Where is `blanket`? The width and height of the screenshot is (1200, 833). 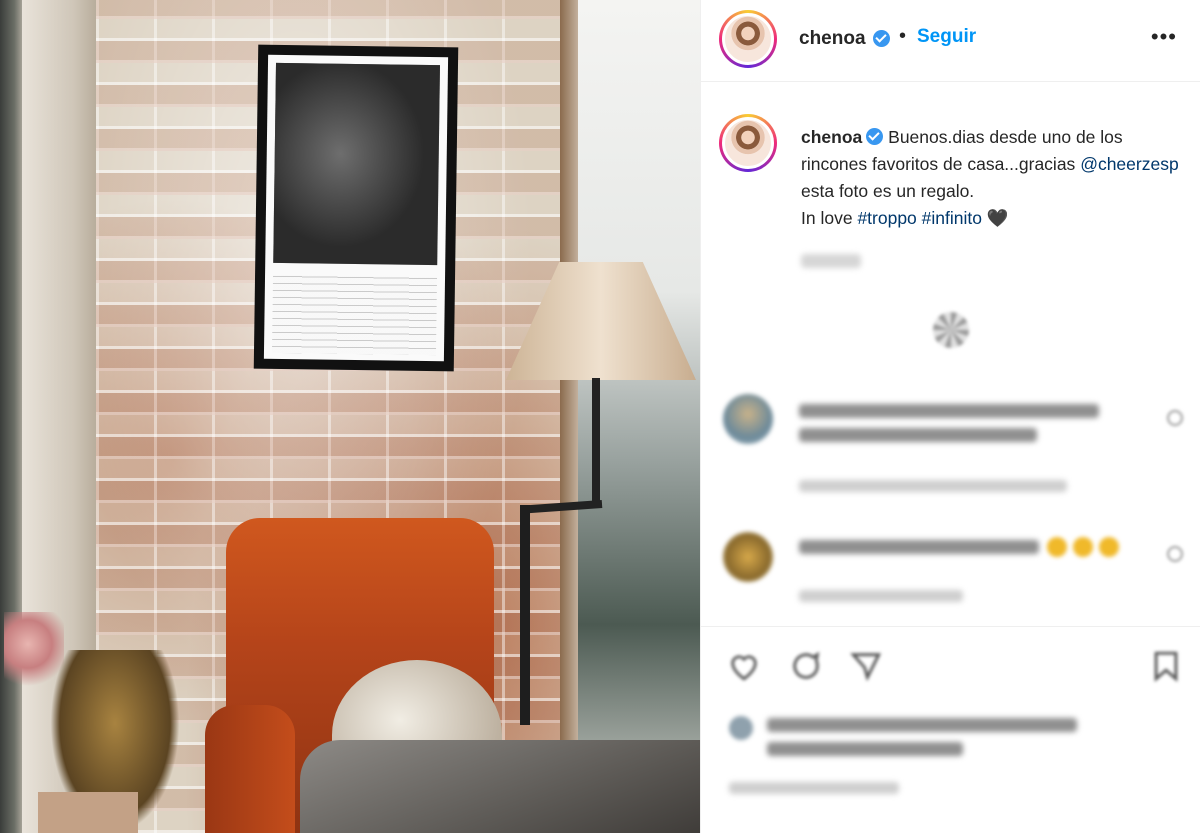
blanket is located at coordinates (500, 786).